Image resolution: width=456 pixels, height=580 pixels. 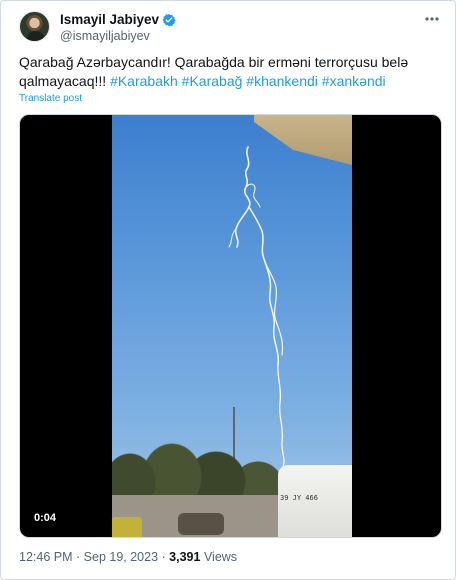 What do you see at coordinates (109, 20) in the screenshot?
I see `display-name: Ismayil Jabiyev` at bounding box center [109, 20].